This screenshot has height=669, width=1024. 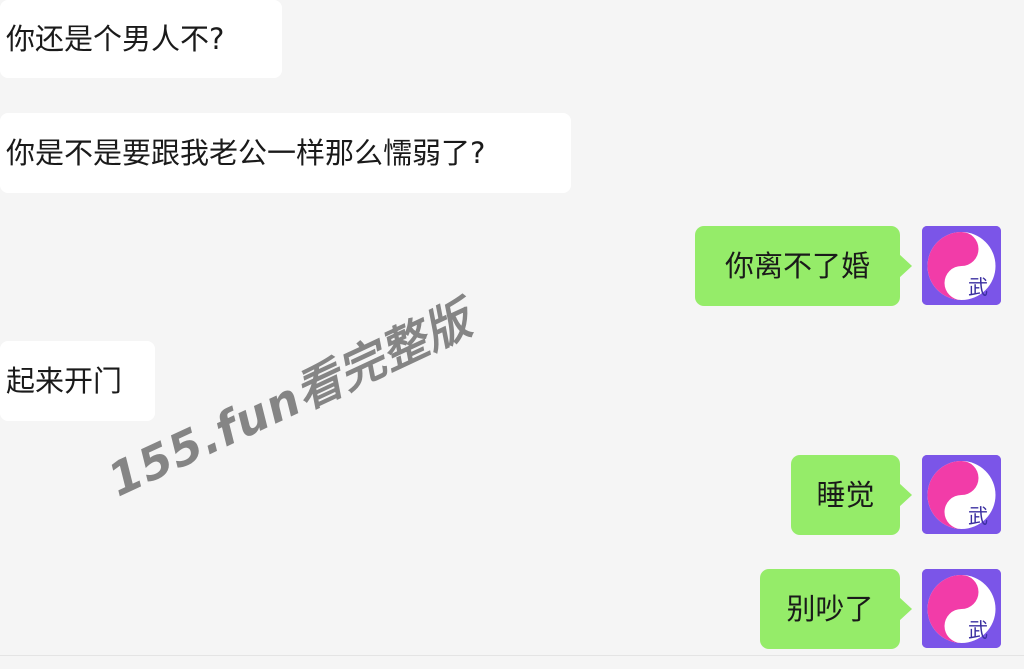 What do you see at coordinates (246, 152) in the screenshot?
I see `message-text: 你是不是要跟我老公一样那么懦弱了?` at bounding box center [246, 152].